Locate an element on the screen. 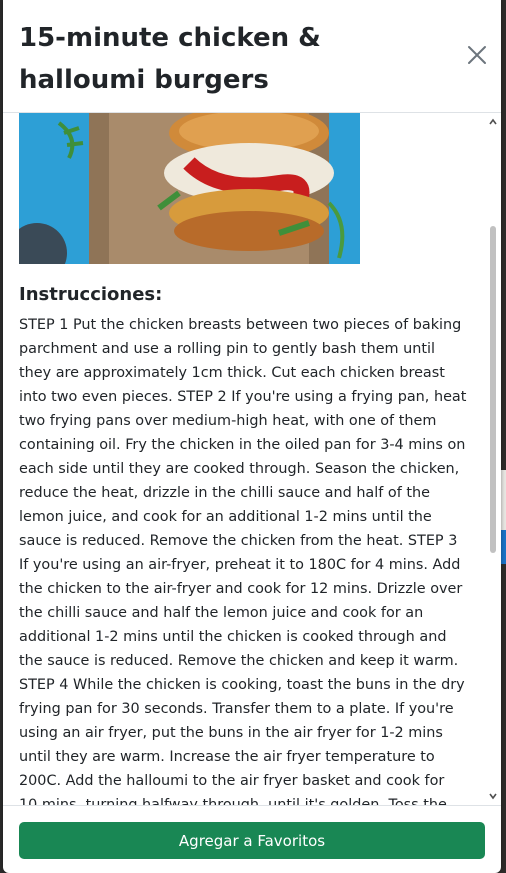 The image size is (506, 873). modal-scrollbar is located at coordinates (493, 459).